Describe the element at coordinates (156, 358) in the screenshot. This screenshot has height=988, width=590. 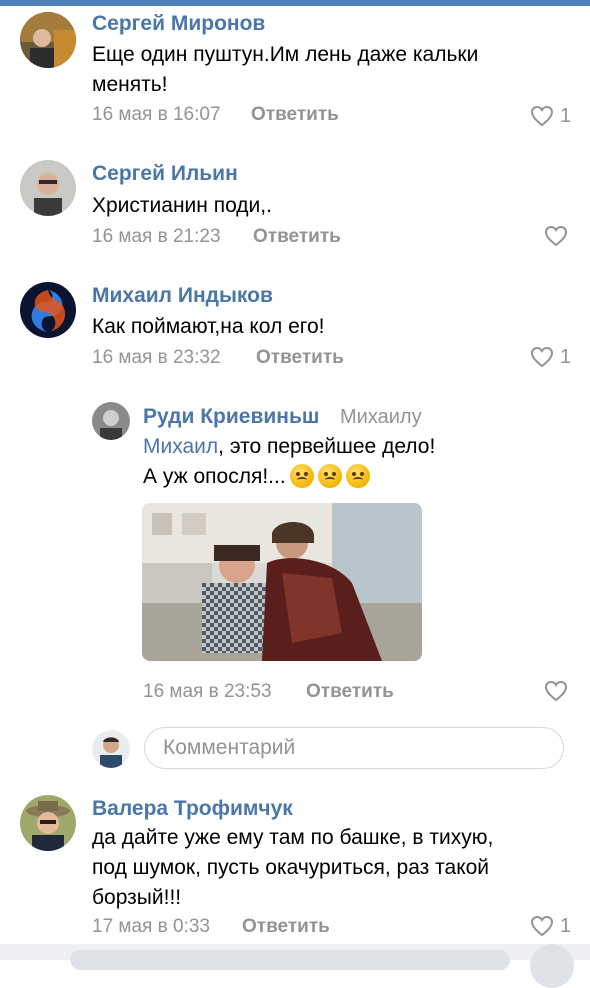
I see `comment-date: 16 мая в 23:32` at that location.